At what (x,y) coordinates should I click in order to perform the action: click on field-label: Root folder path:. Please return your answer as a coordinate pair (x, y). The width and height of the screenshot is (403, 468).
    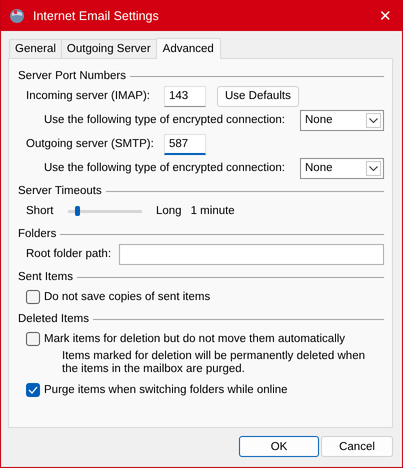
    Looking at the image, I should click on (69, 254).